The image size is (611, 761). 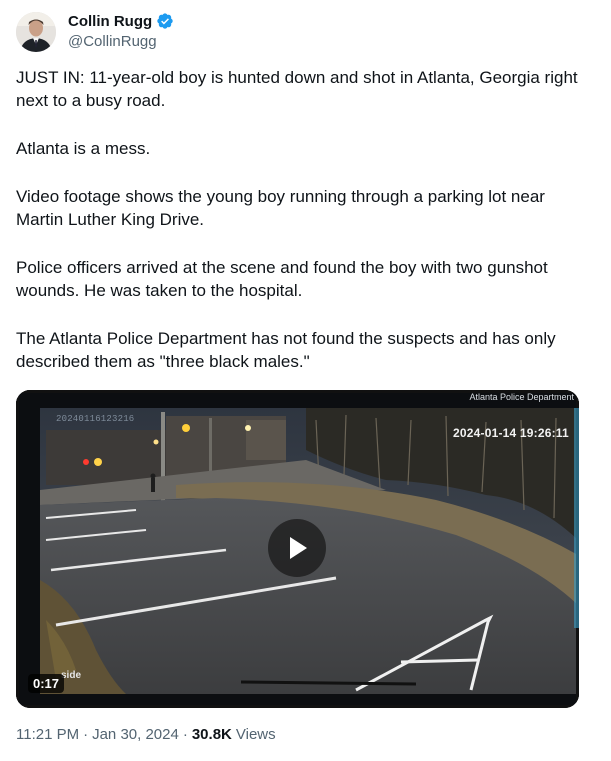 I want to click on play-button, so click(x=297, y=548).